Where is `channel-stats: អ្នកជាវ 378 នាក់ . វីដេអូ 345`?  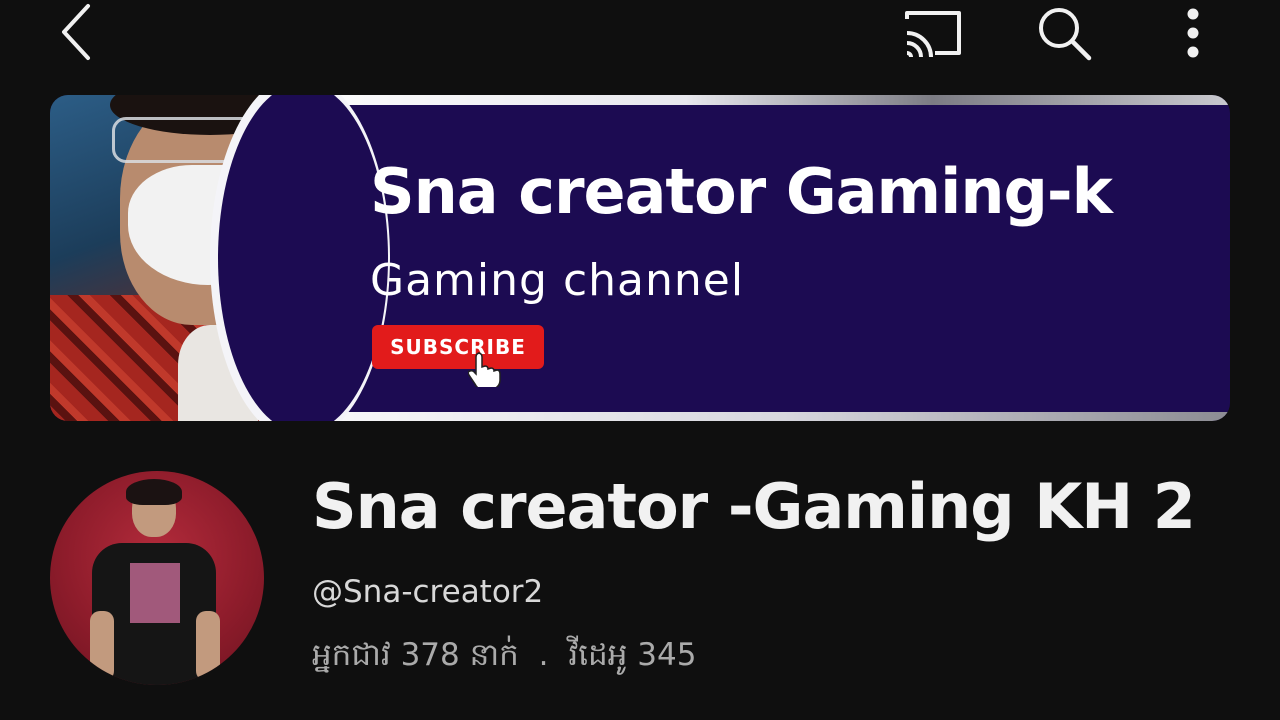 channel-stats: អ្នកជាវ 378 នាក់ . វីដេអូ 345 is located at coordinates (509, 658).